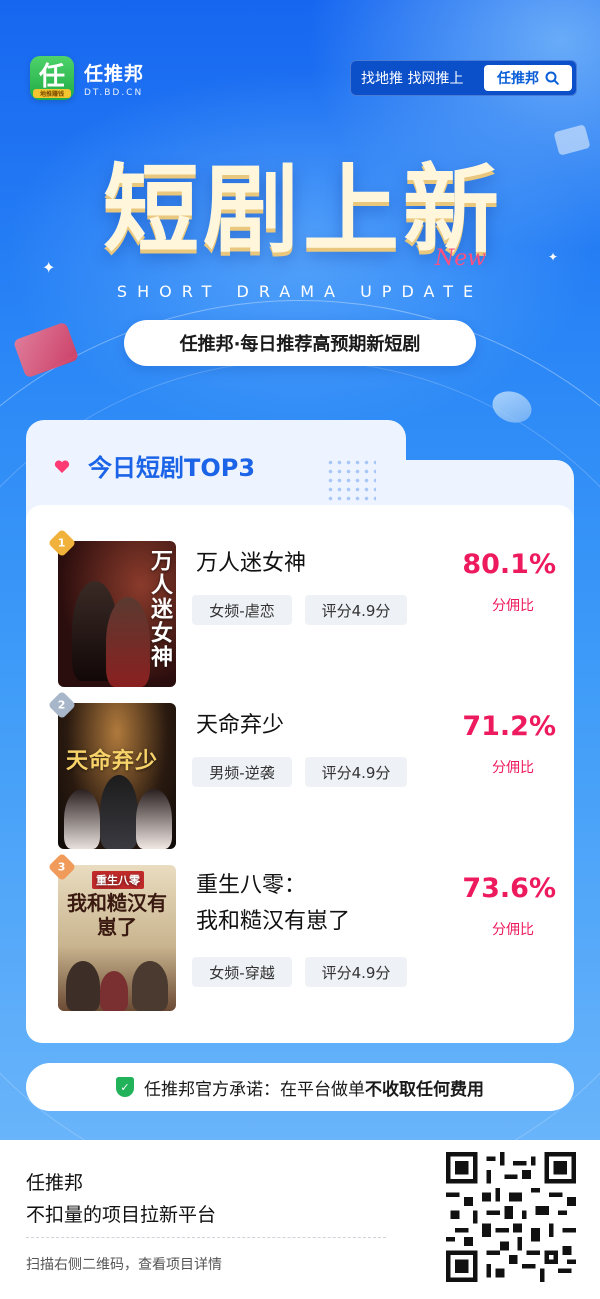 This screenshot has height=1299, width=600. What do you see at coordinates (412, 78) in the screenshot?
I see `search-input: 找地推 找网推上` at bounding box center [412, 78].